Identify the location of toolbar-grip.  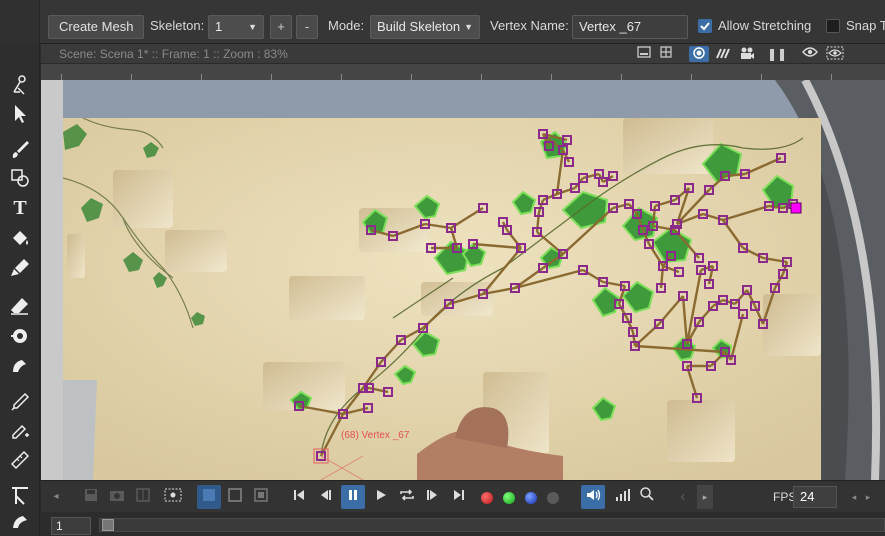
(20, 22).